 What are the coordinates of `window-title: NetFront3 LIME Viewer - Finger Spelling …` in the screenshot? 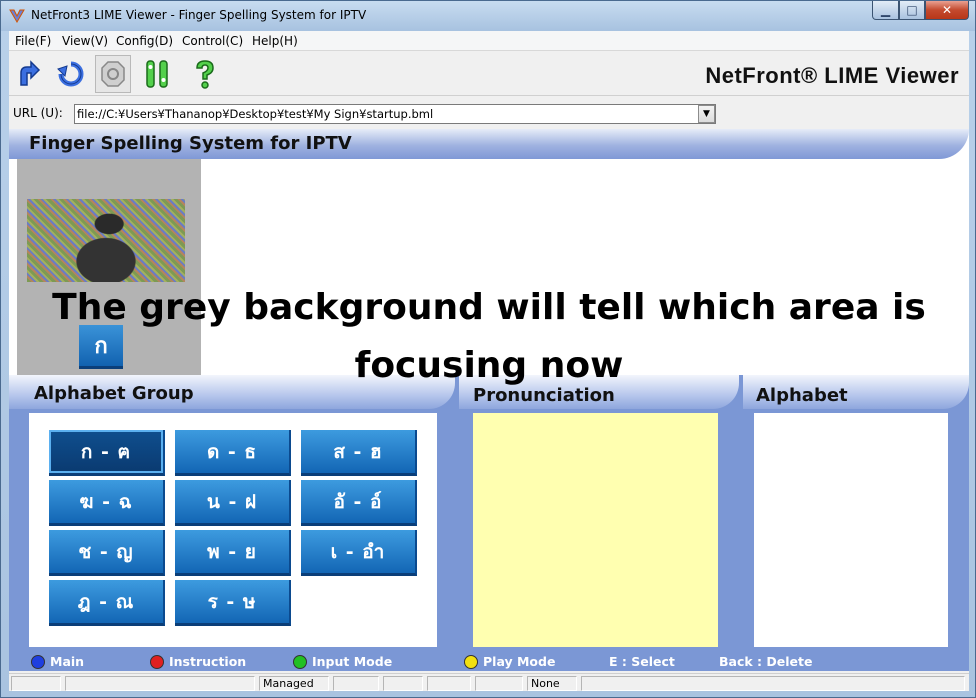 It's located at (199, 15).